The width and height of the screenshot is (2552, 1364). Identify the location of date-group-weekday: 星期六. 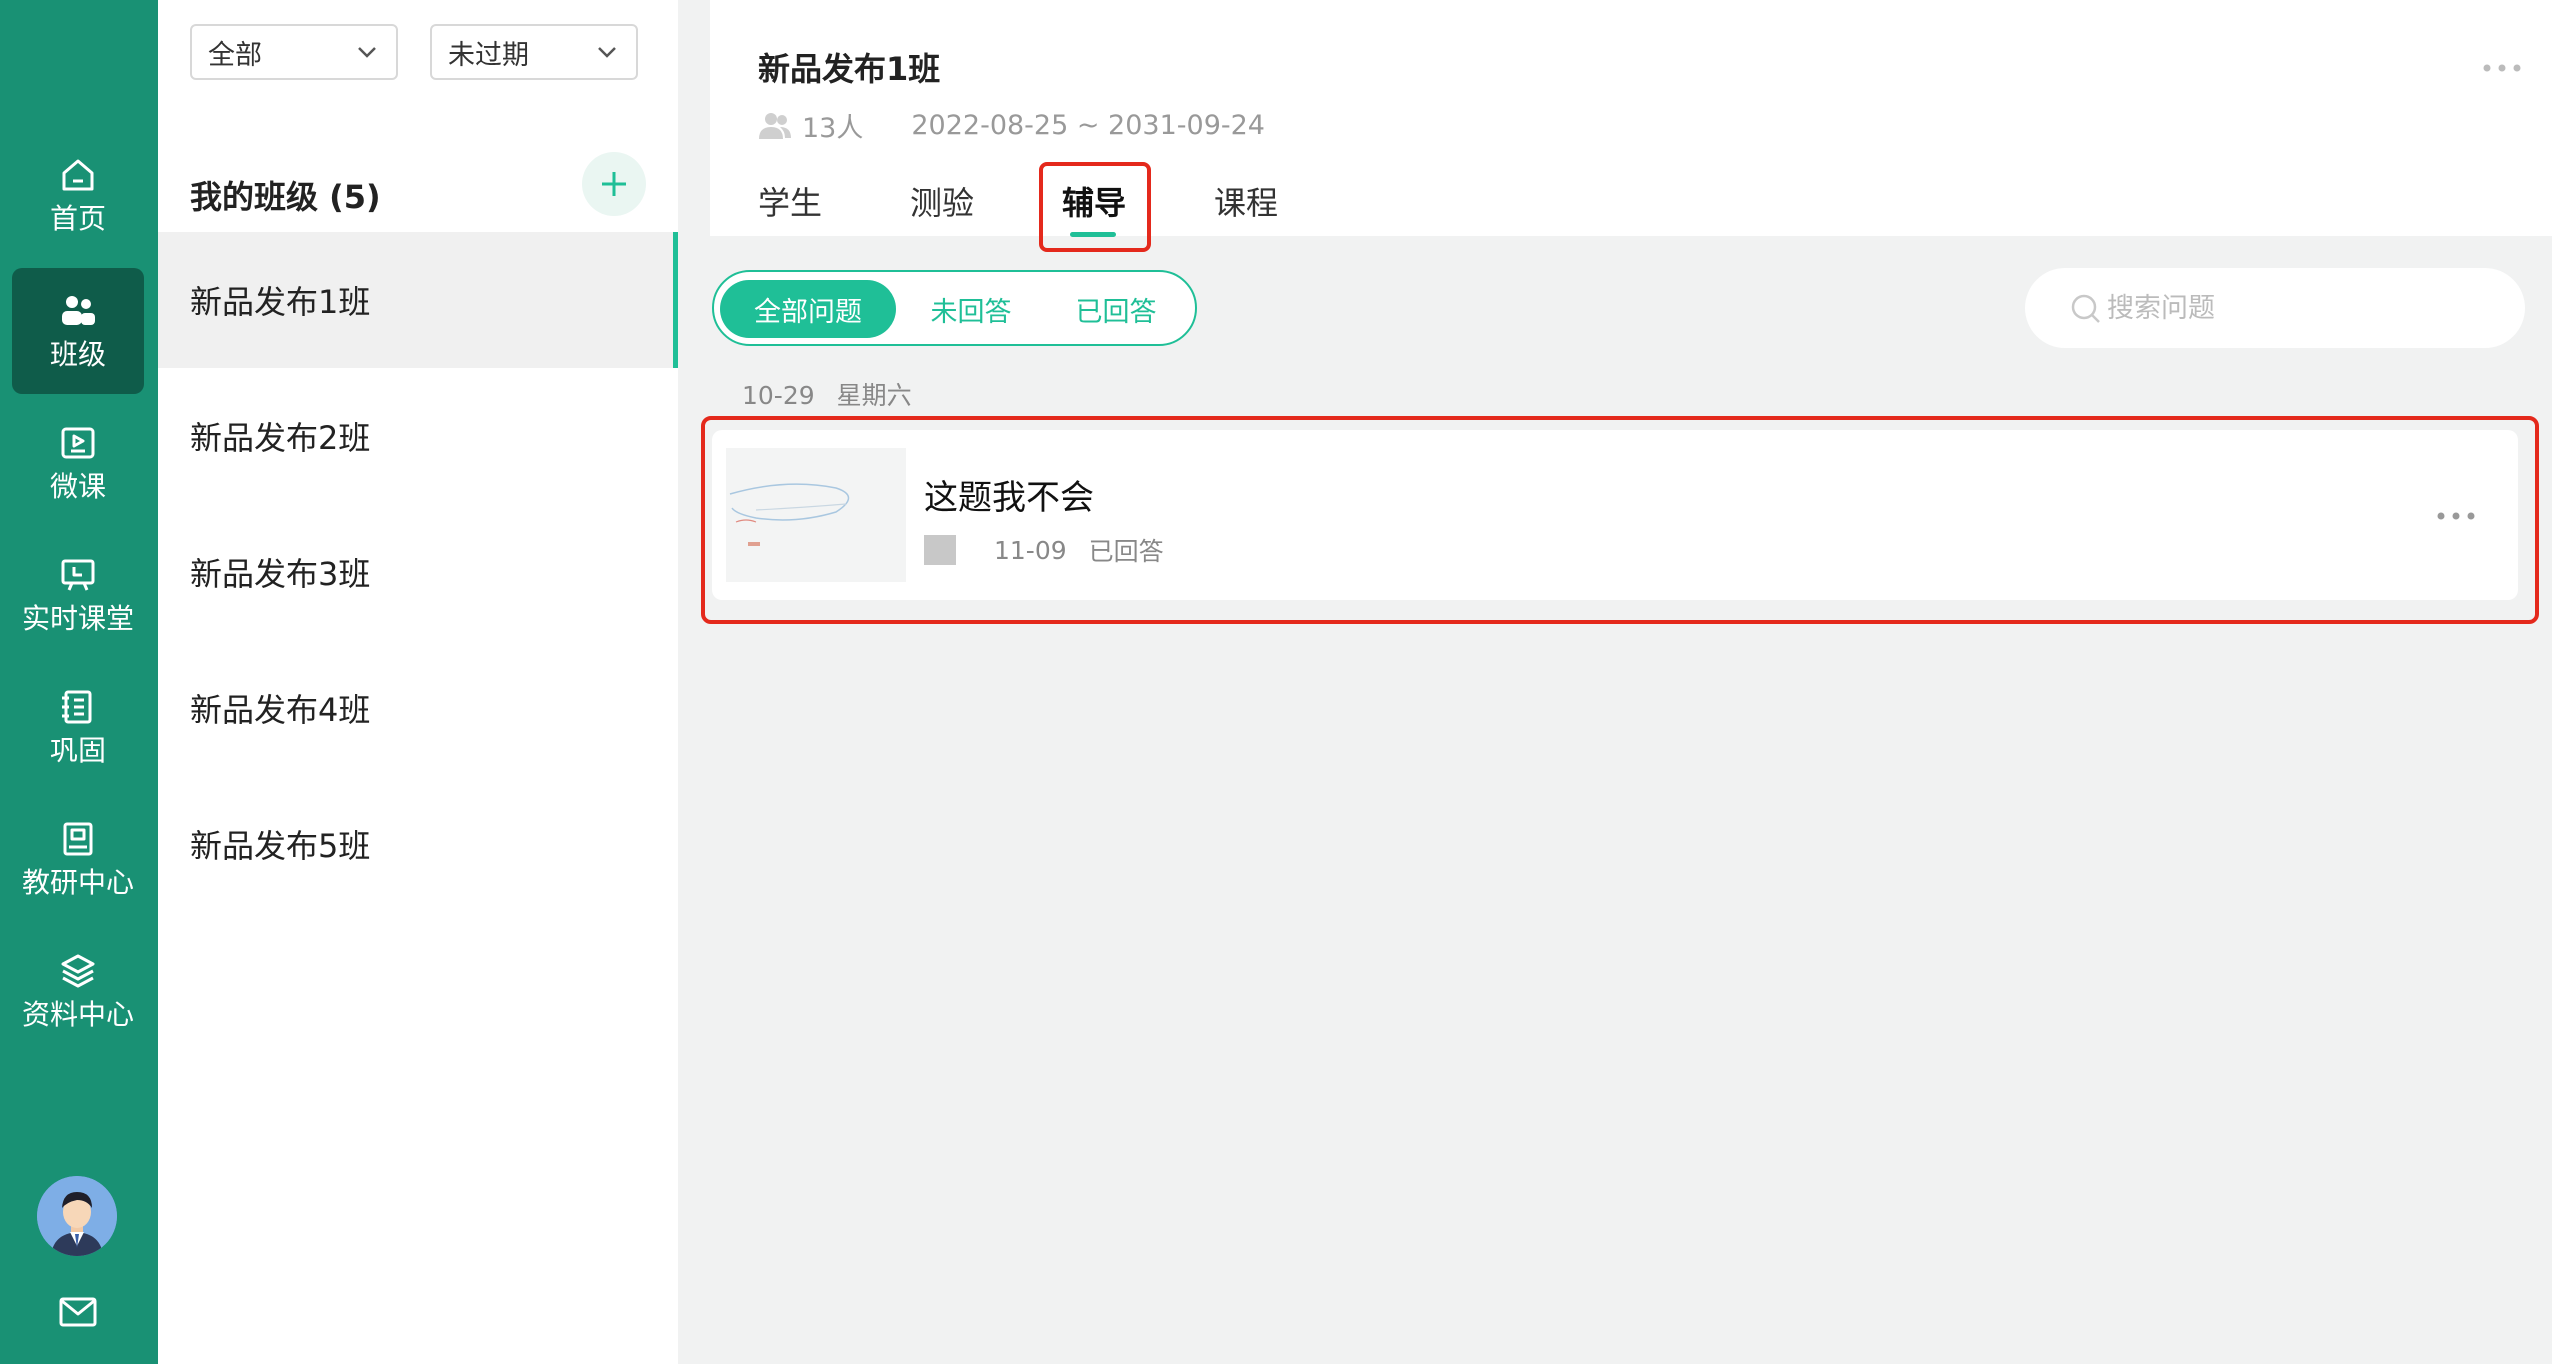
(874, 395).